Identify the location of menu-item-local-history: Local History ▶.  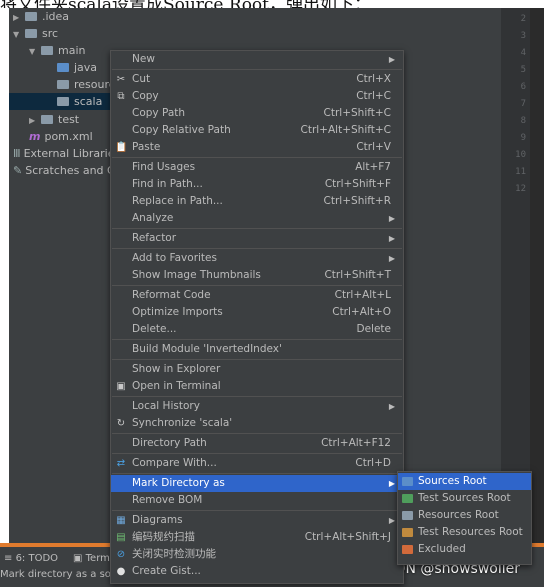
(257, 406).